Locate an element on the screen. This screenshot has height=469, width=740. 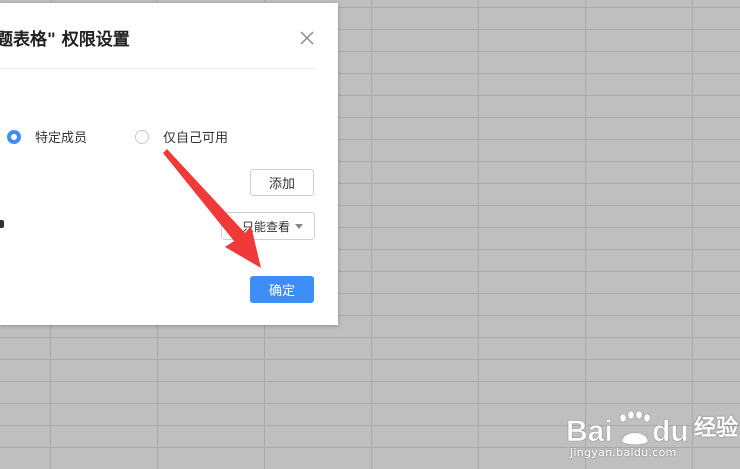
chevron-down-icon is located at coordinates (299, 226).